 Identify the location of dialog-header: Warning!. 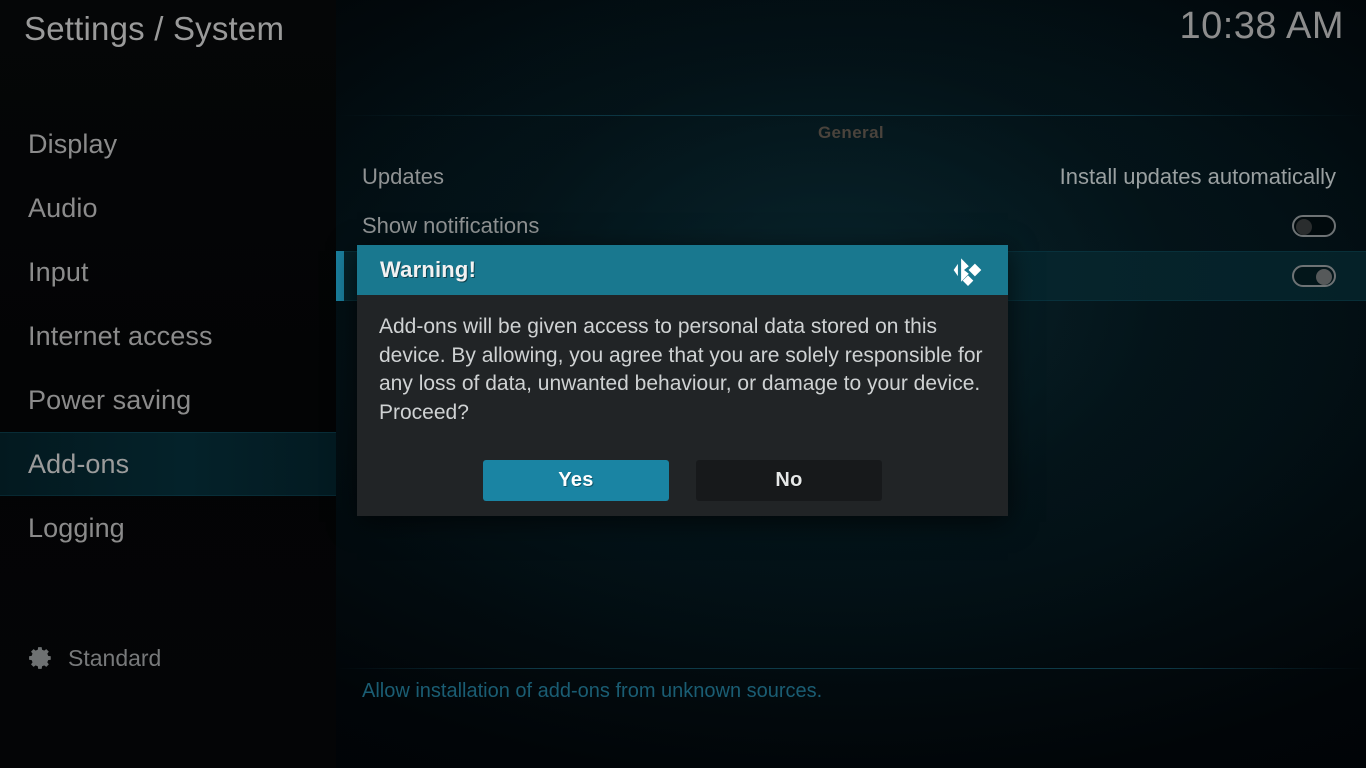
(682, 270).